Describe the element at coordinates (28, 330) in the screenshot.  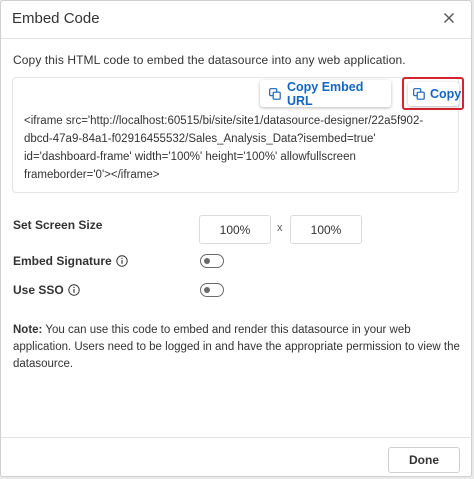
I see `note-prefix: Note:` at that location.